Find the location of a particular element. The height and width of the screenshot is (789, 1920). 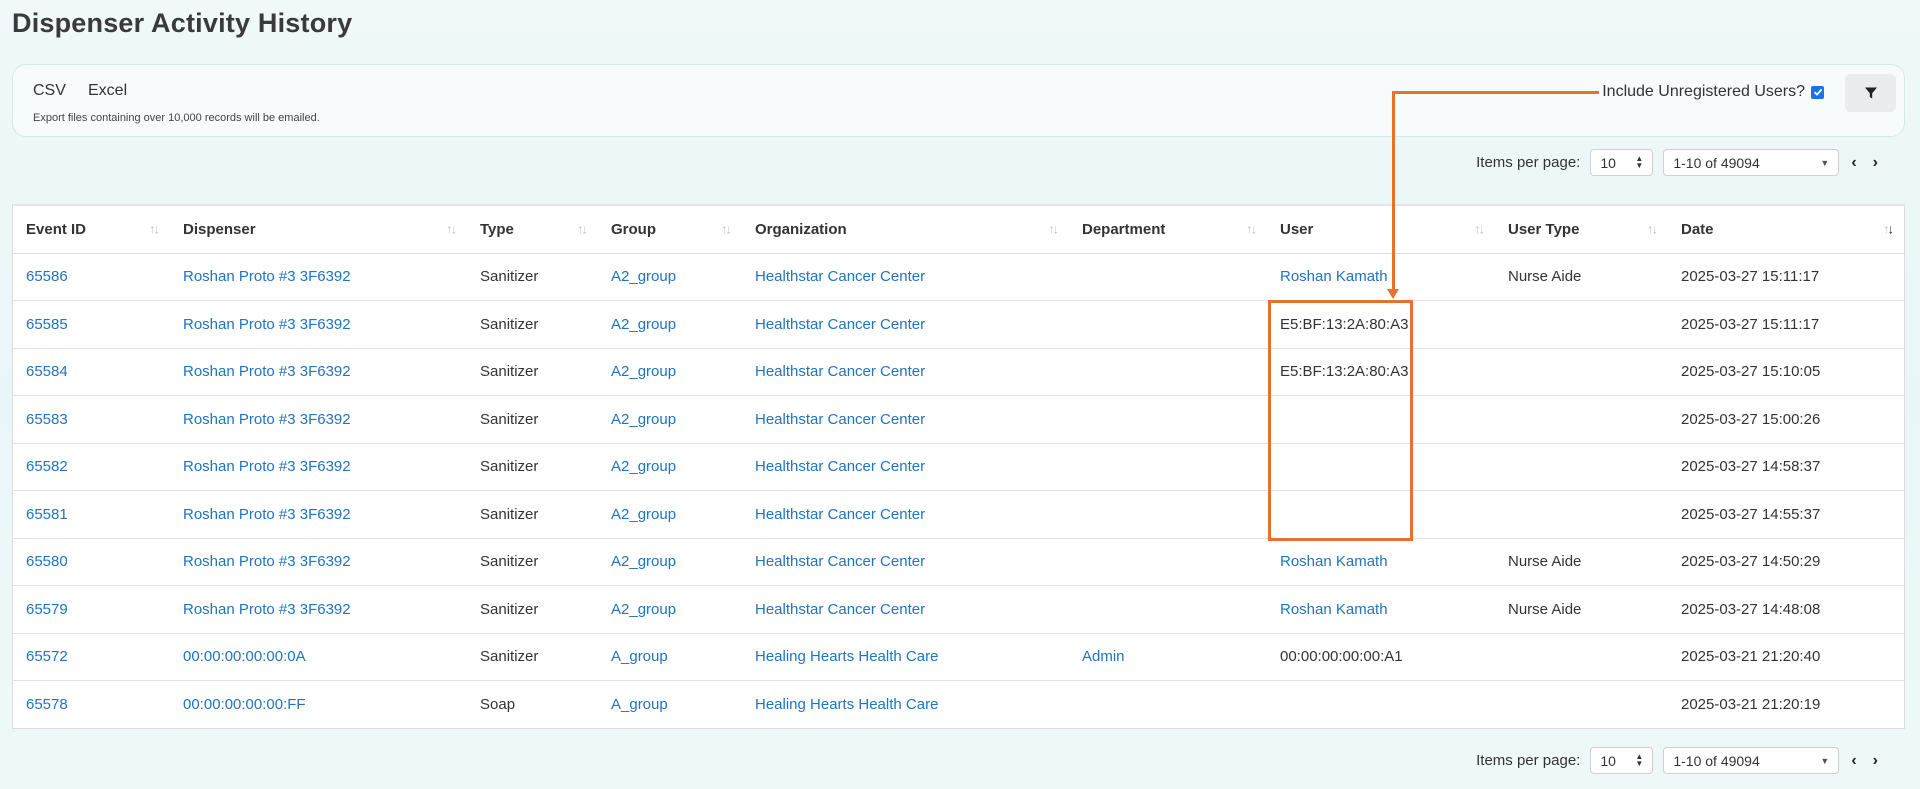

col-type: Type ↑↓ is located at coordinates (532, 230).